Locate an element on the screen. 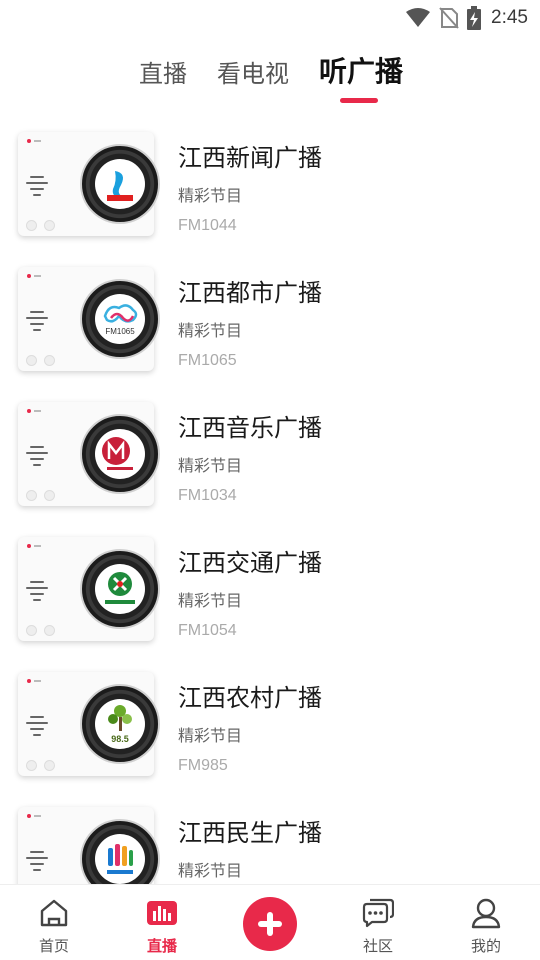 This screenshot has width=540, height=960. tab-live: 直播 is located at coordinates (163, 71).